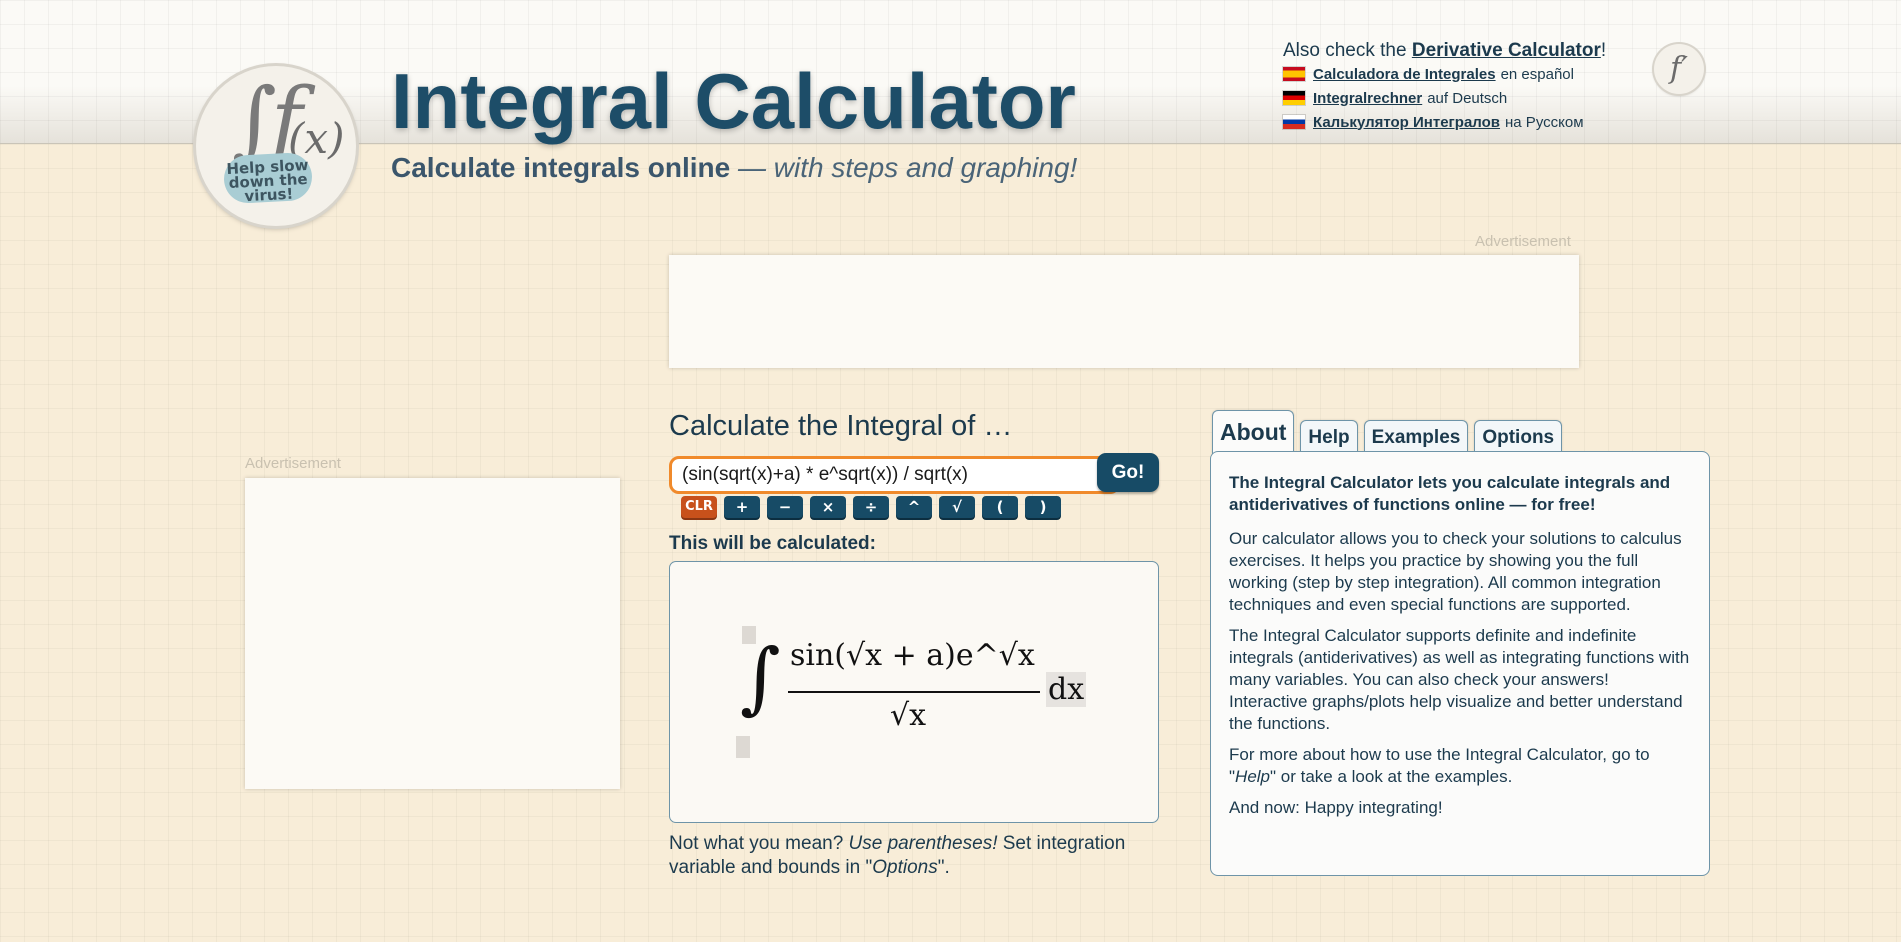  What do you see at coordinates (743, 747) in the screenshot?
I see `lower-bound-placeholder` at bounding box center [743, 747].